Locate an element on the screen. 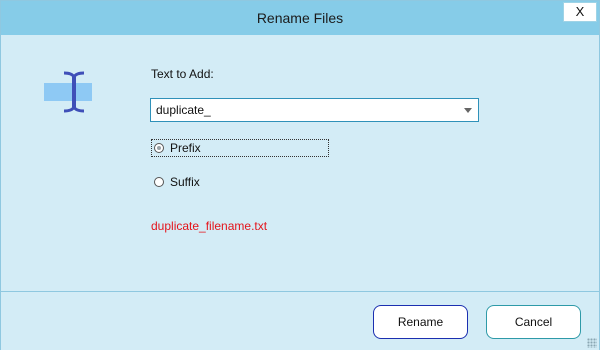  prefix-radio-option: Prefix is located at coordinates (240, 148).